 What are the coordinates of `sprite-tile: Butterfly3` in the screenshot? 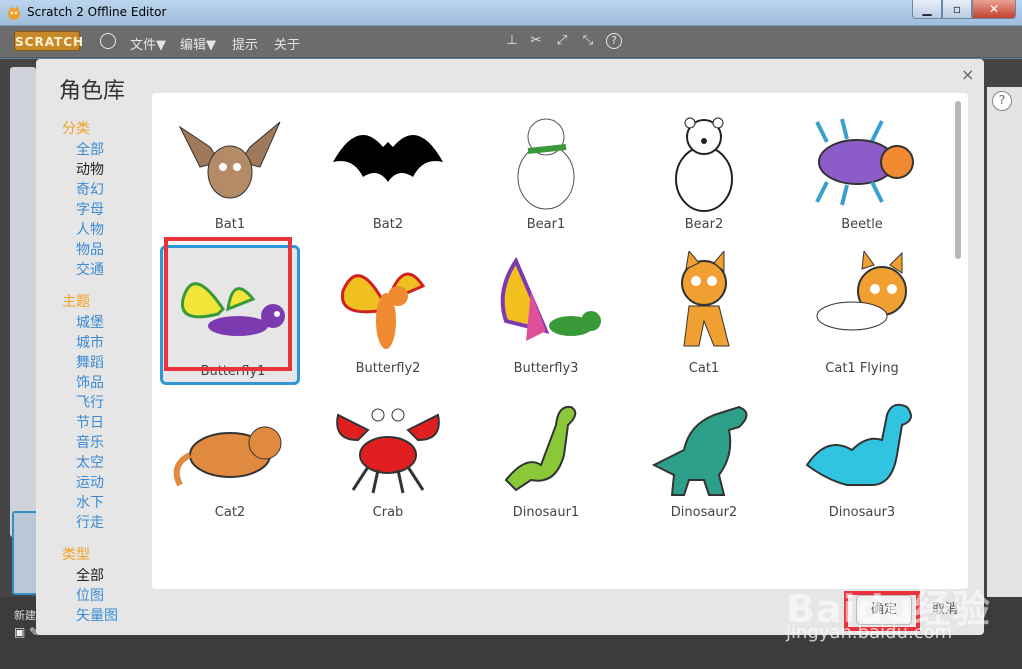 It's located at (546, 315).